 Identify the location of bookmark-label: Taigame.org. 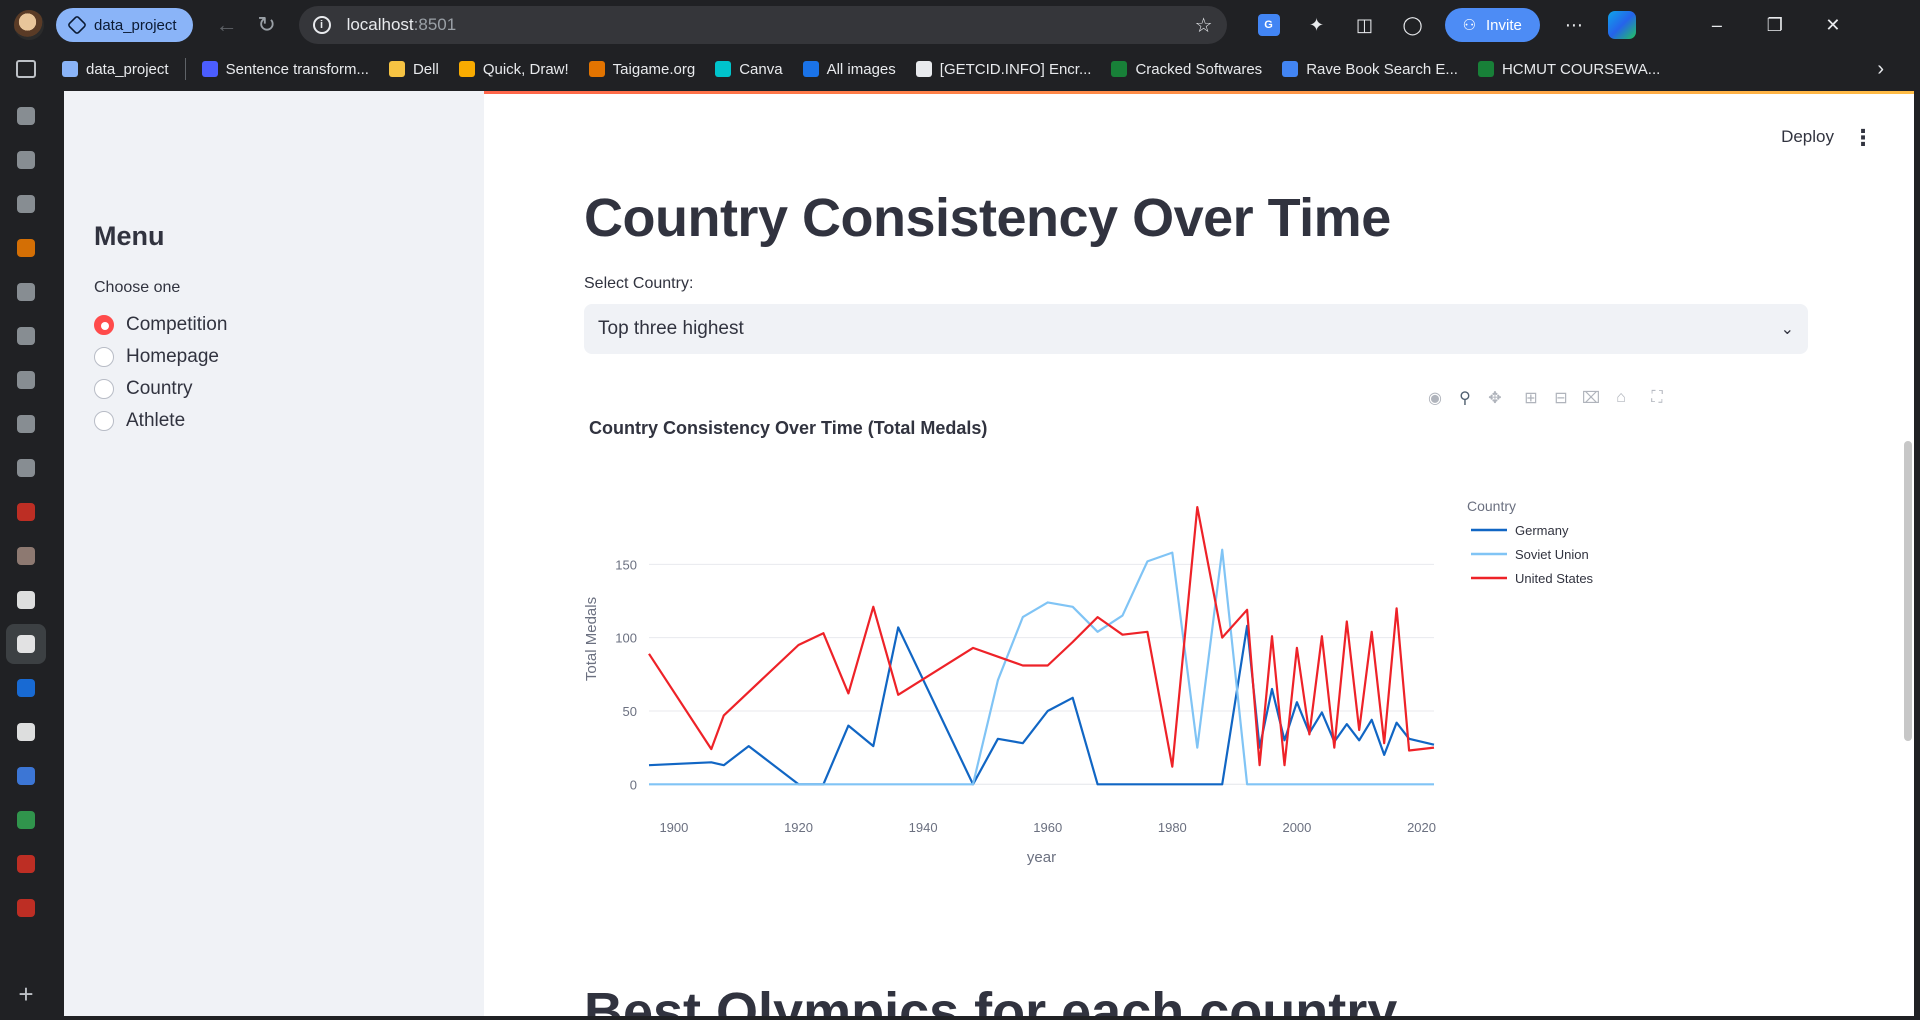
(654, 69).